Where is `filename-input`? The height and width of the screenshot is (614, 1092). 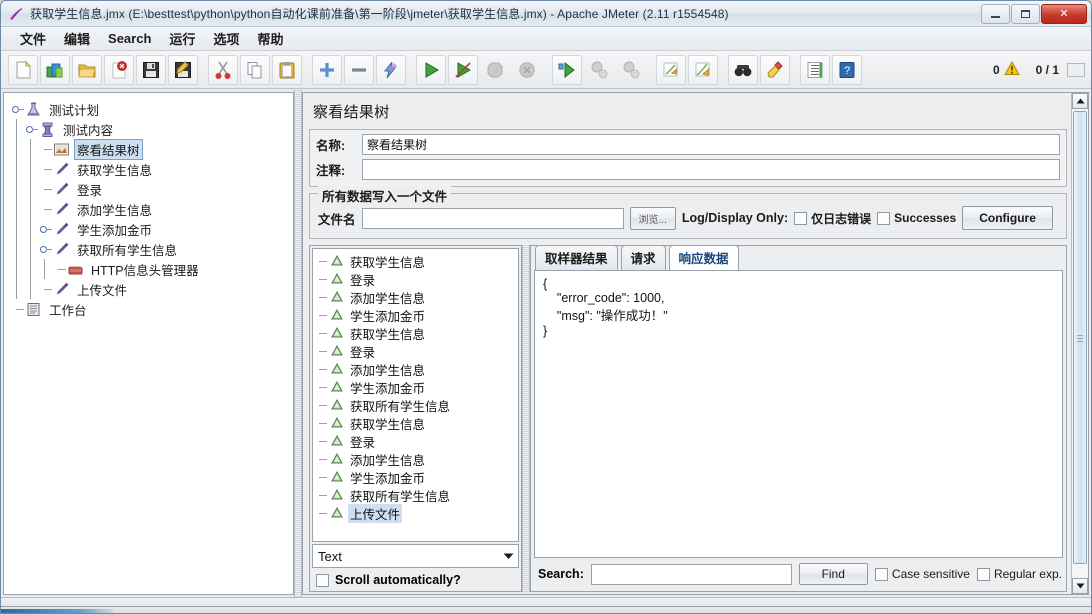
filename-input is located at coordinates (492, 218).